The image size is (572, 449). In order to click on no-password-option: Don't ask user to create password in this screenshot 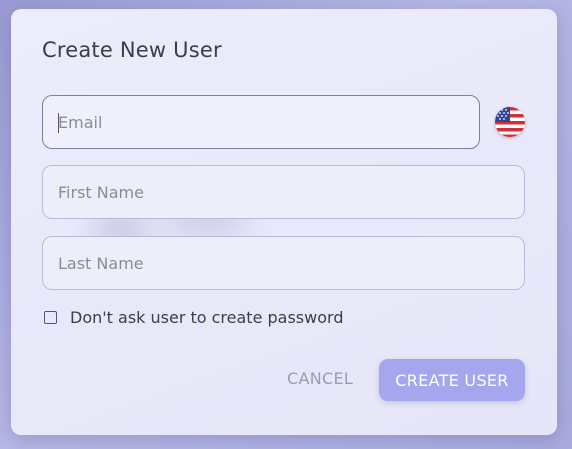, I will do `click(193, 317)`.